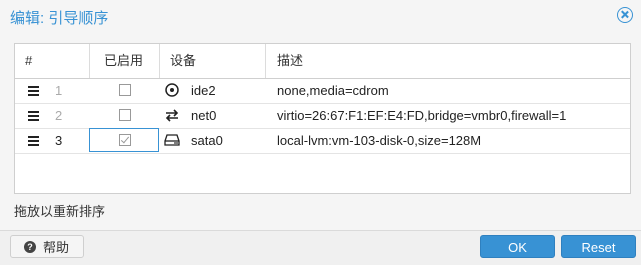  I want to click on reset-button: Reset, so click(598, 246).